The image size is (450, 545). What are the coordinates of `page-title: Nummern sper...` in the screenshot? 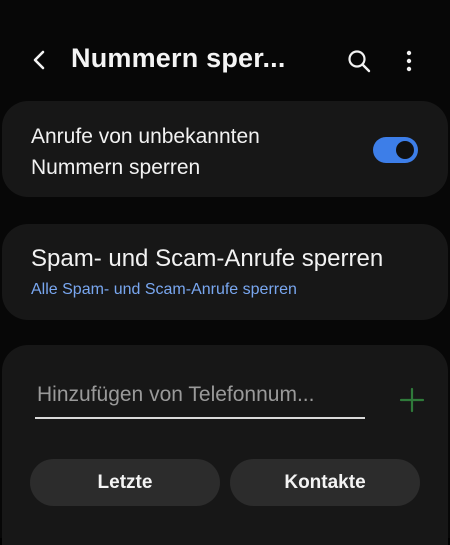 It's located at (178, 58).